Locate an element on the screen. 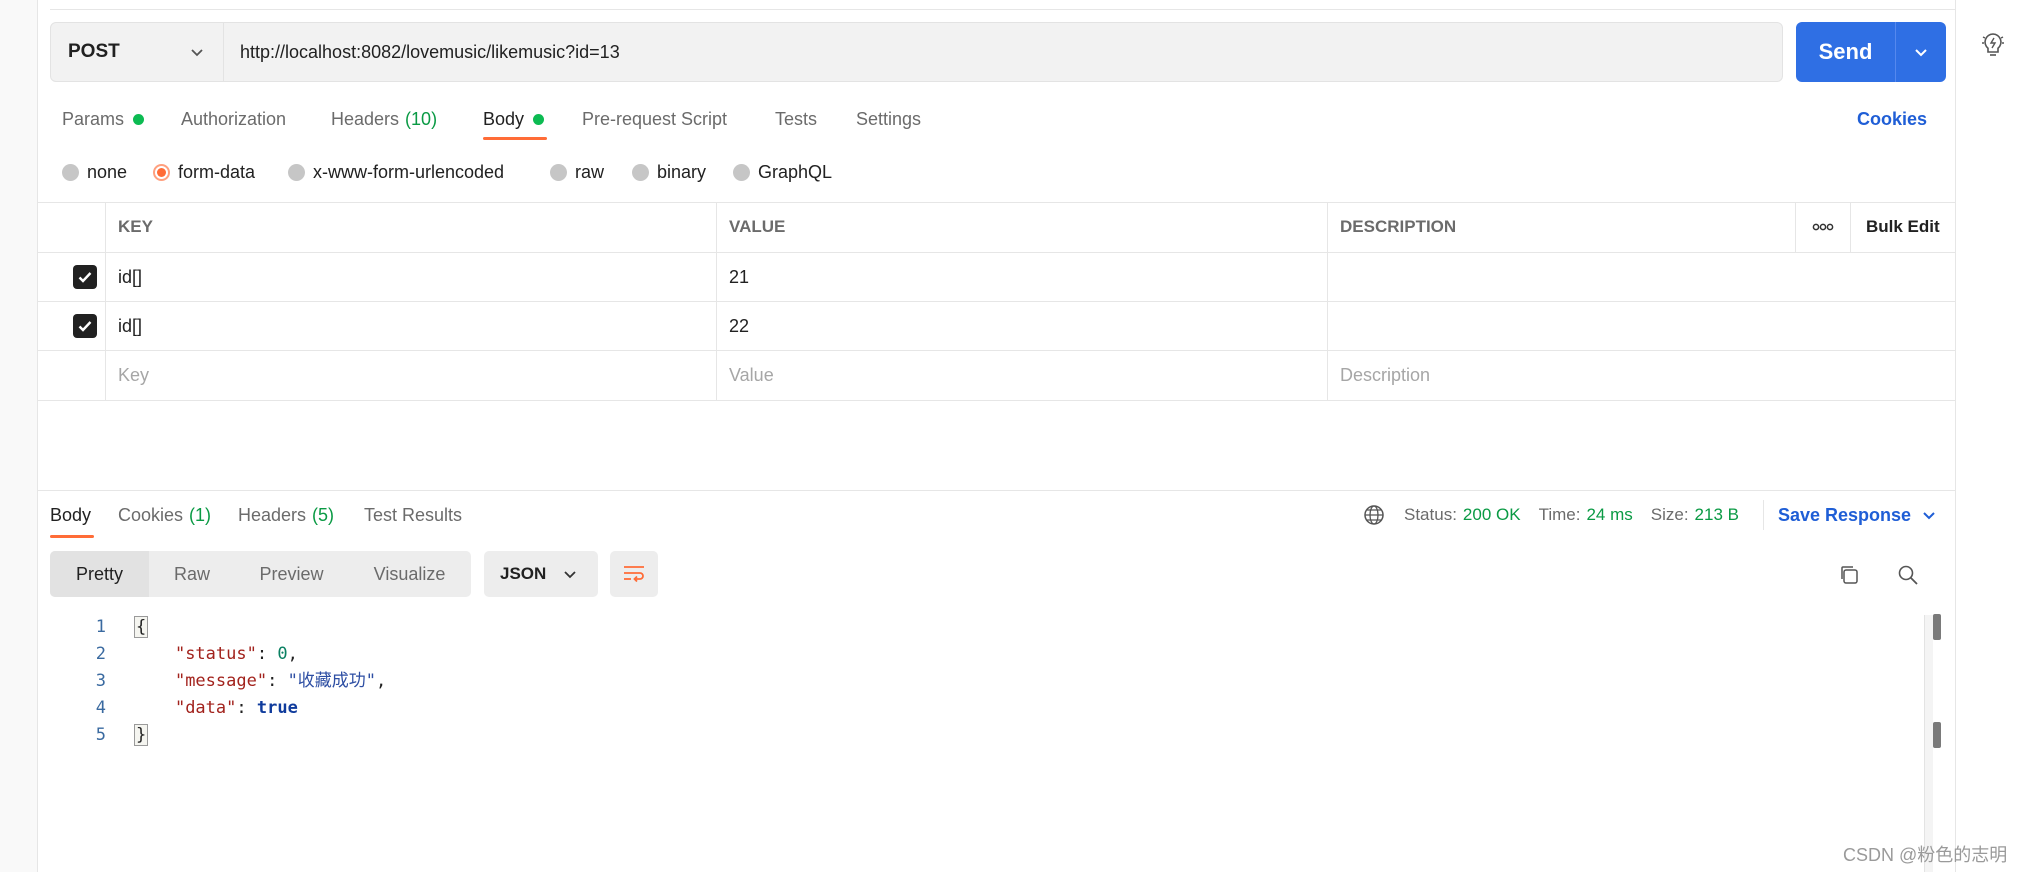 Image resolution: width=2028 pixels, height=872 pixels. tab-body: Body is located at coordinates (514, 119).